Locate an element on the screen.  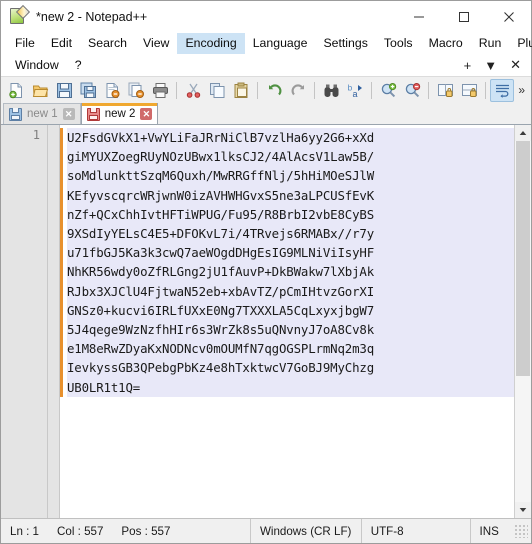
resize-grip-icon is located at coordinates (521, 531).